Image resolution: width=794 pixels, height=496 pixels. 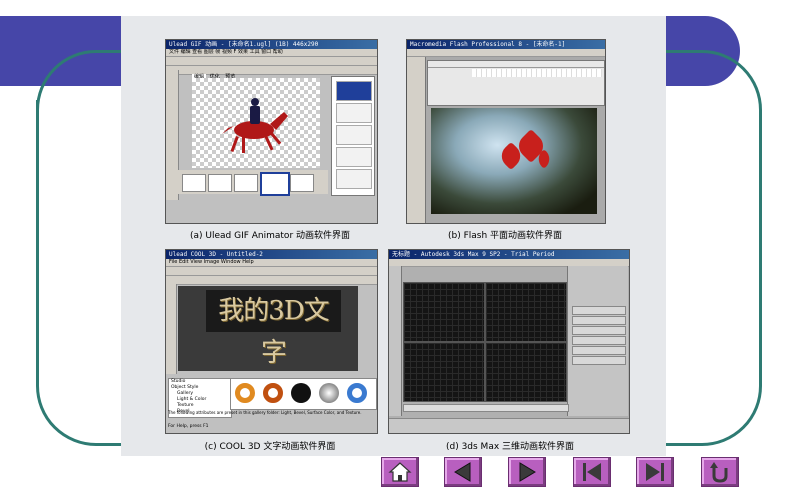 I want to click on next-button, so click(x=527, y=472).